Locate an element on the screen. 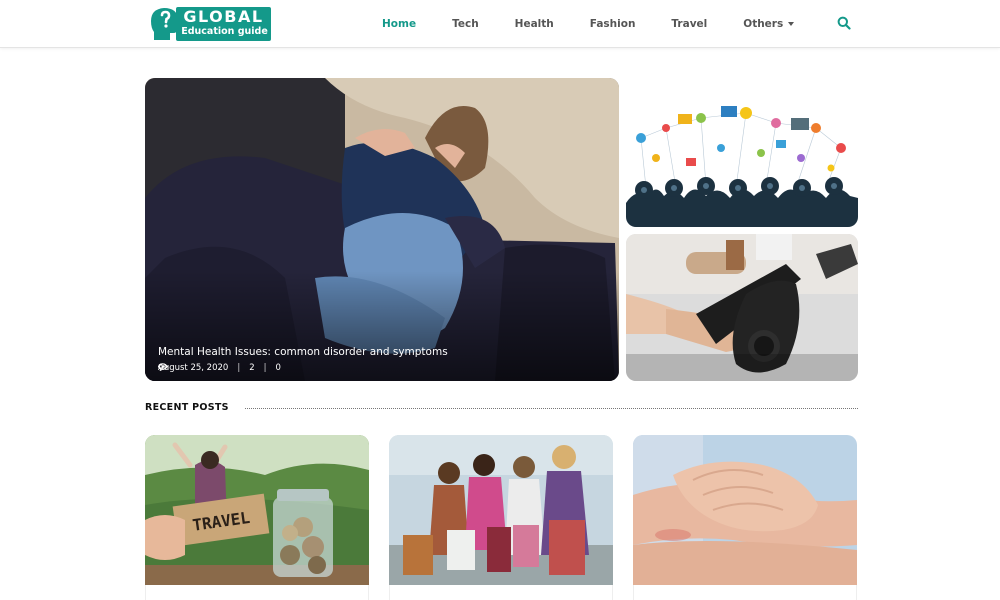 The height and width of the screenshot is (600, 1000). featured-image-social-network is located at coordinates (742, 152).